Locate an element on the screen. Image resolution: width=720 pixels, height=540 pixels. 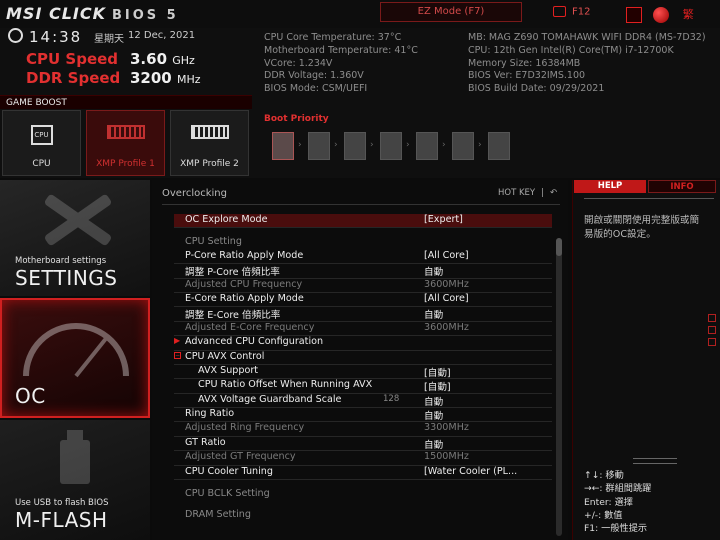
search-icon is located at coordinates (634, 14).